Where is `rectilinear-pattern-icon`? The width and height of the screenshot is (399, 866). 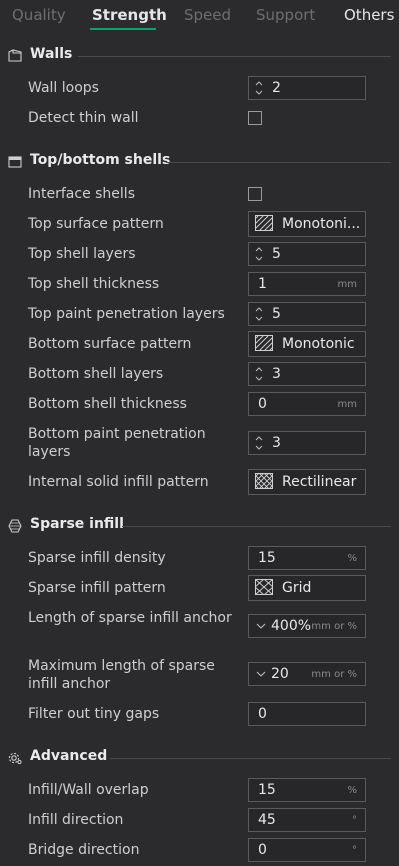 rectilinear-pattern-icon is located at coordinates (264, 481).